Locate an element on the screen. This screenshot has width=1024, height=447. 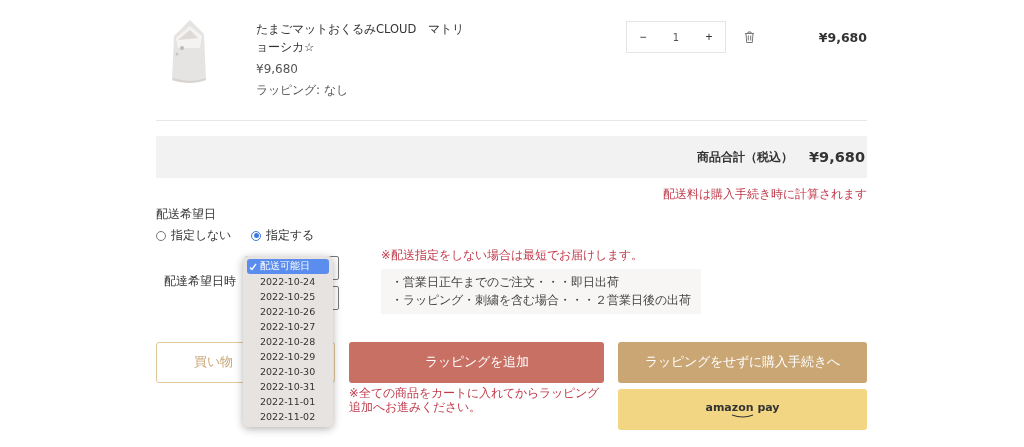
unit-price: ¥9,680 is located at coordinates (277, 69).